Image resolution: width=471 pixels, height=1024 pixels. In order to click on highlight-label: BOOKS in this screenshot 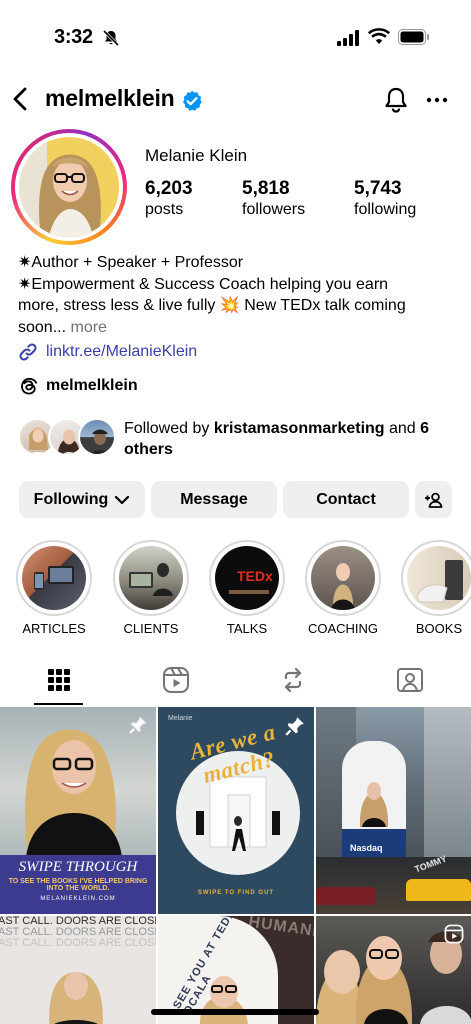, I will do `click(439, 628)`.